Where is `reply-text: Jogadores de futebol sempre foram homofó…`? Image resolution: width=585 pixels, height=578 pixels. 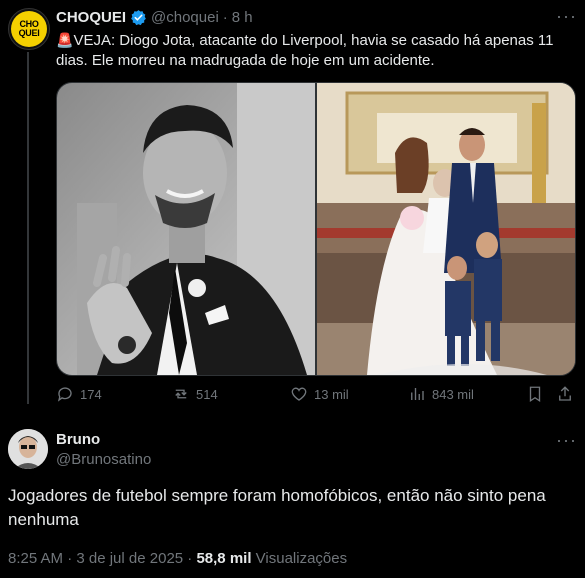
reply-text: Jogadores de futebol sempre foram homofó… is located at coordinates (277, 507).